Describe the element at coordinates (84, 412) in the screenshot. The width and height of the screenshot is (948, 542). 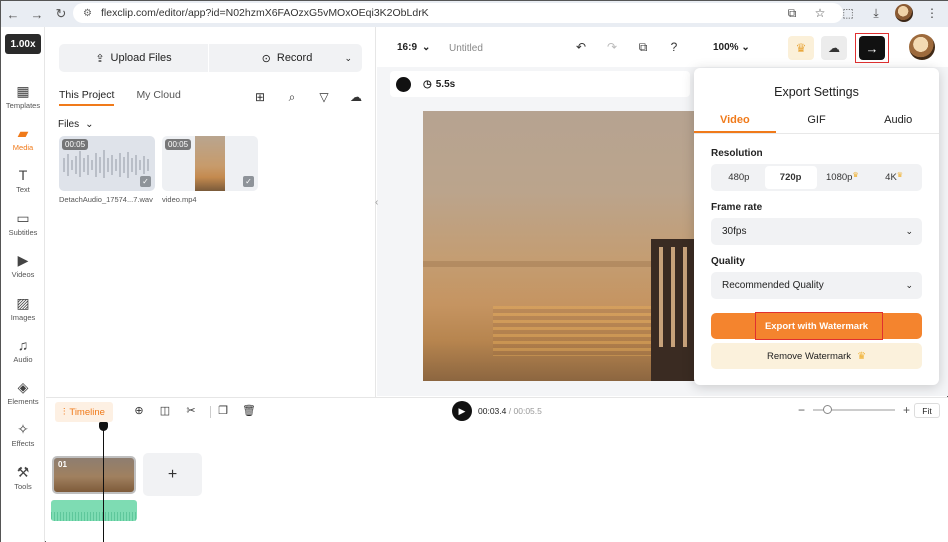
I see `timeline-toggle: ⫶ Timeline` at that location.